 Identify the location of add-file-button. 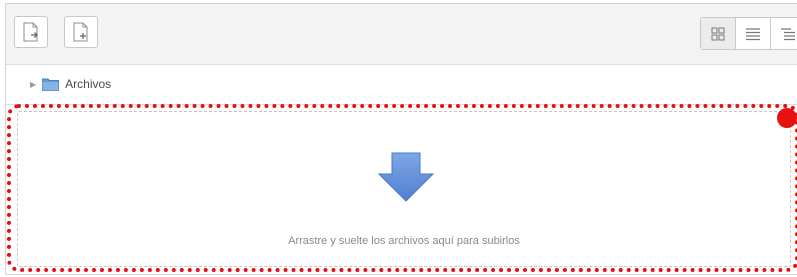
(31, 32).